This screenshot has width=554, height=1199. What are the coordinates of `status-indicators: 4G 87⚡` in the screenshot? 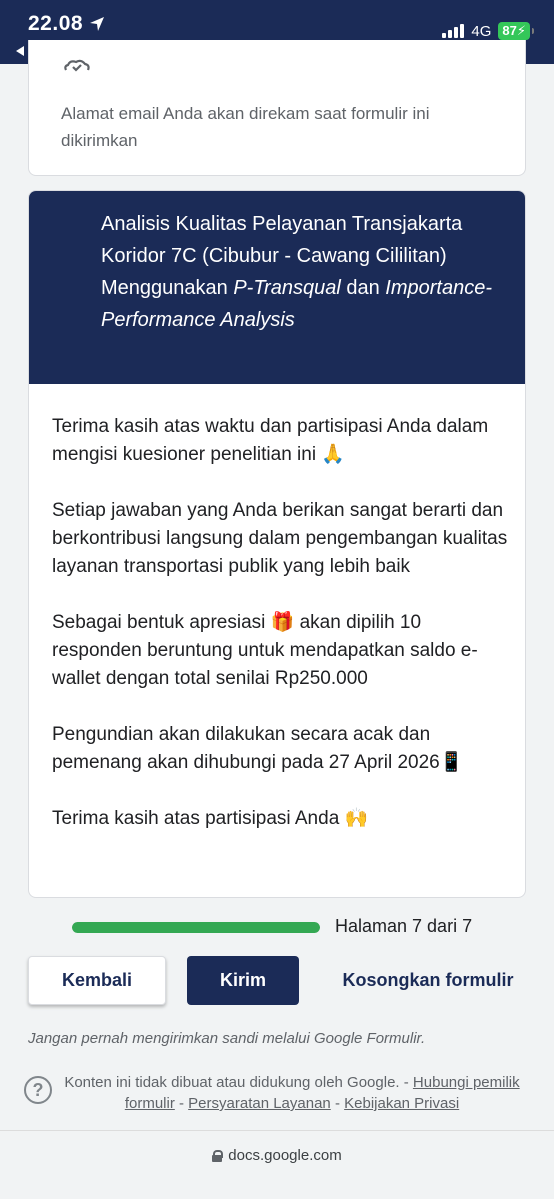 It's located at (488, 31).